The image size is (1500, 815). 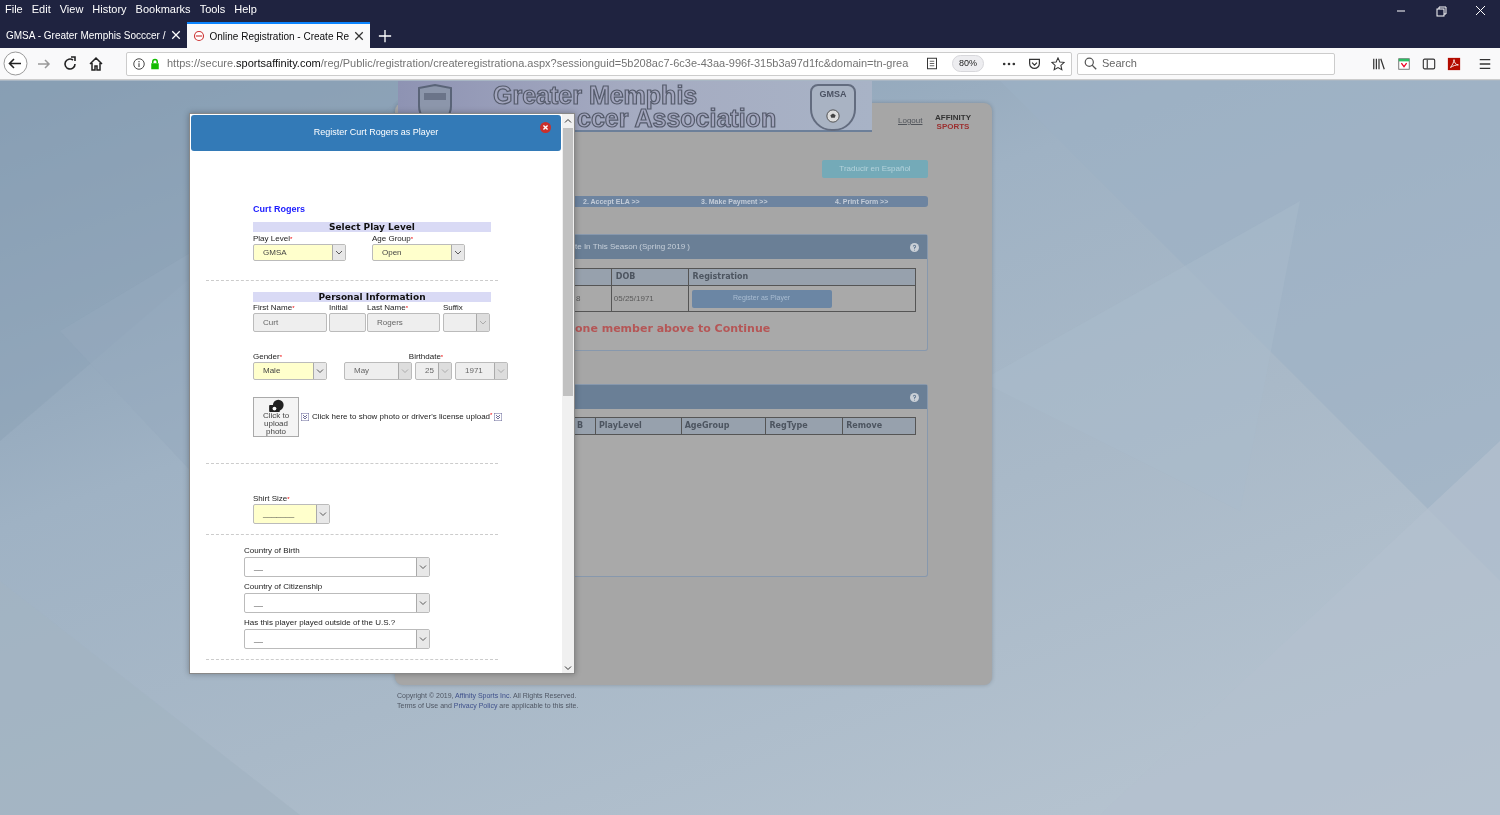 What do you see at coordinates (372, 297) in the screenshot?
I see `section-heading: Personal Information` at bounding box center [372, 297].